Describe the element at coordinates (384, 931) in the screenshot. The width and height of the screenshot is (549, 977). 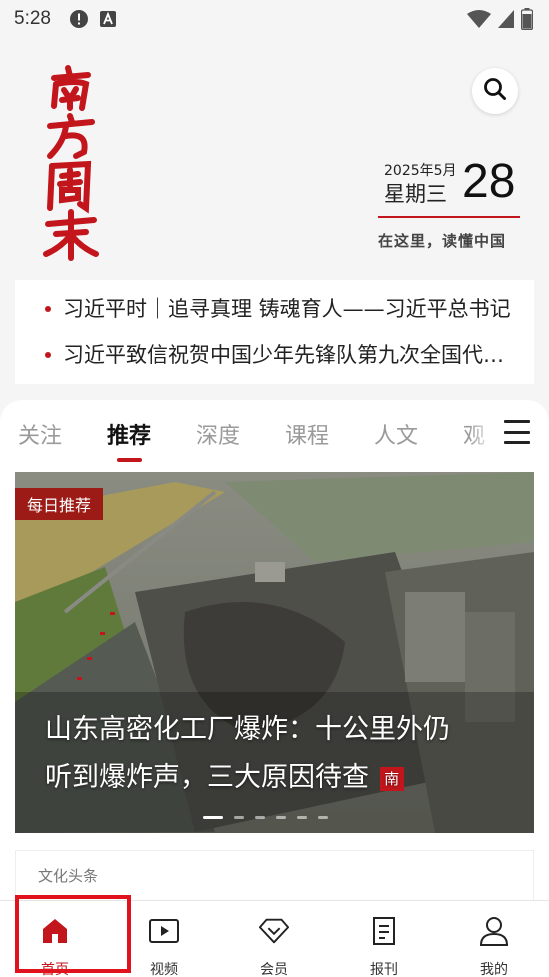
I see `newspaper-icon` at that location.